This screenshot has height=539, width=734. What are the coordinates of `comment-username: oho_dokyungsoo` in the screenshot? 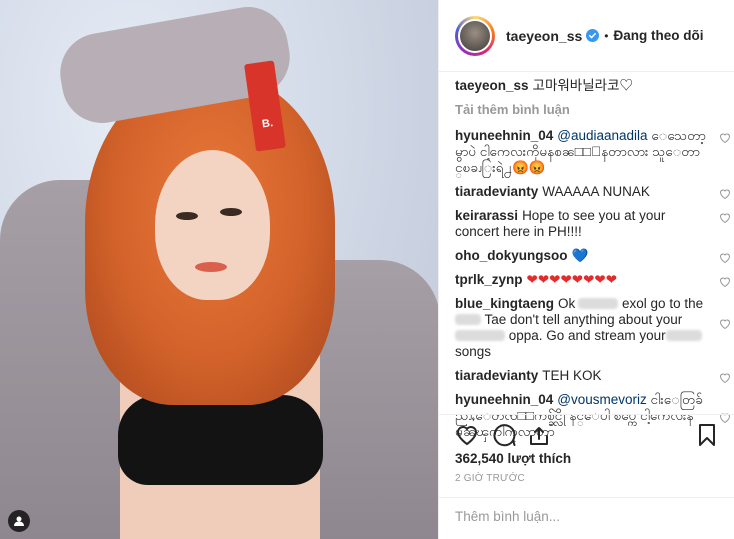 It's located at (511, 255).